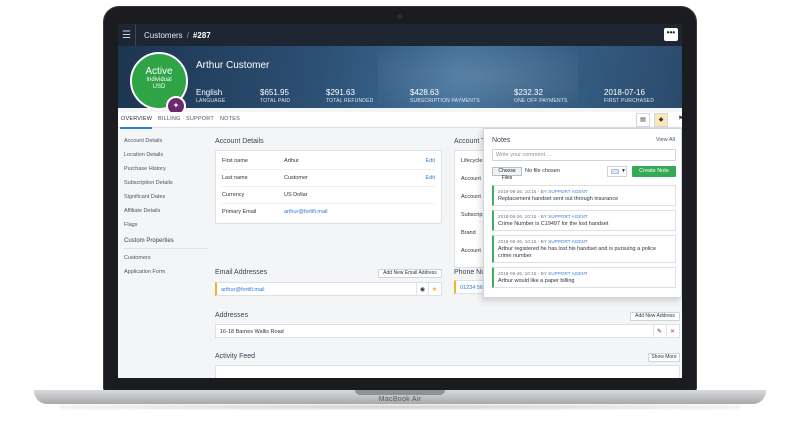  Describe the element at coordinates (672, 332) in the screenshot. I see `close-icon: ✕` at that location.